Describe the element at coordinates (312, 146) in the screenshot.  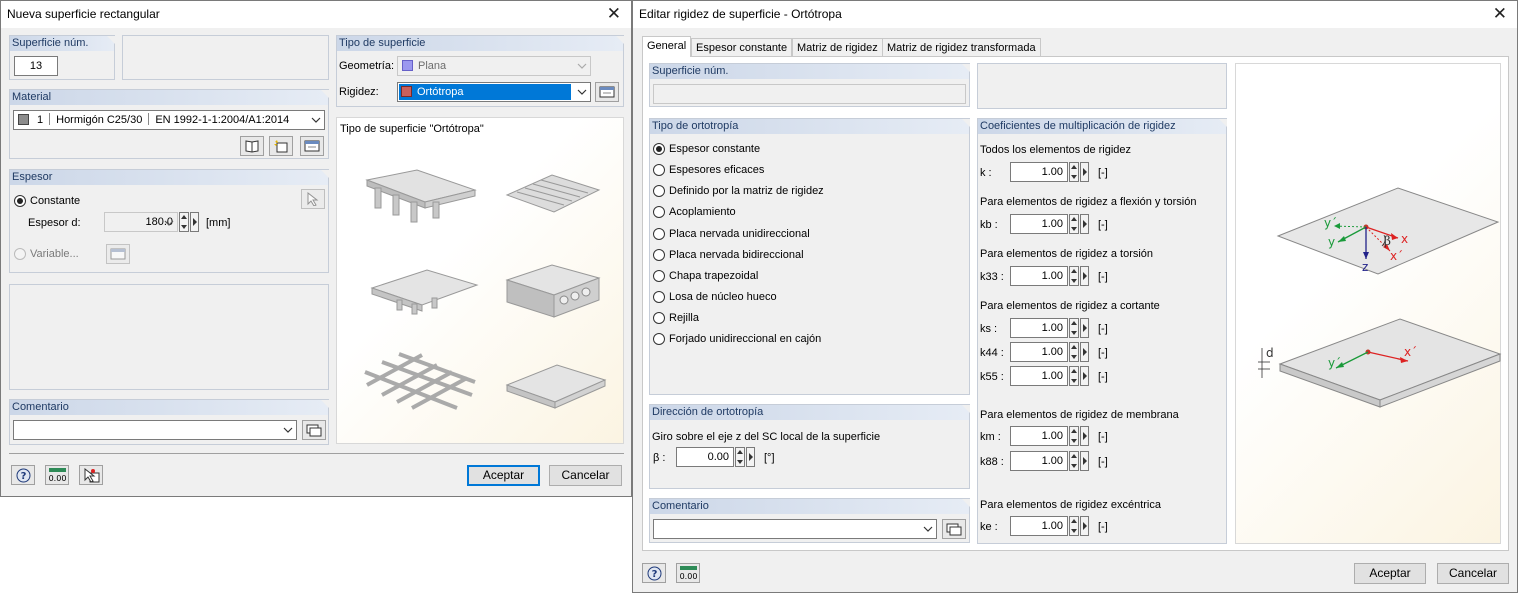
I see `edit-material-button` at that location.